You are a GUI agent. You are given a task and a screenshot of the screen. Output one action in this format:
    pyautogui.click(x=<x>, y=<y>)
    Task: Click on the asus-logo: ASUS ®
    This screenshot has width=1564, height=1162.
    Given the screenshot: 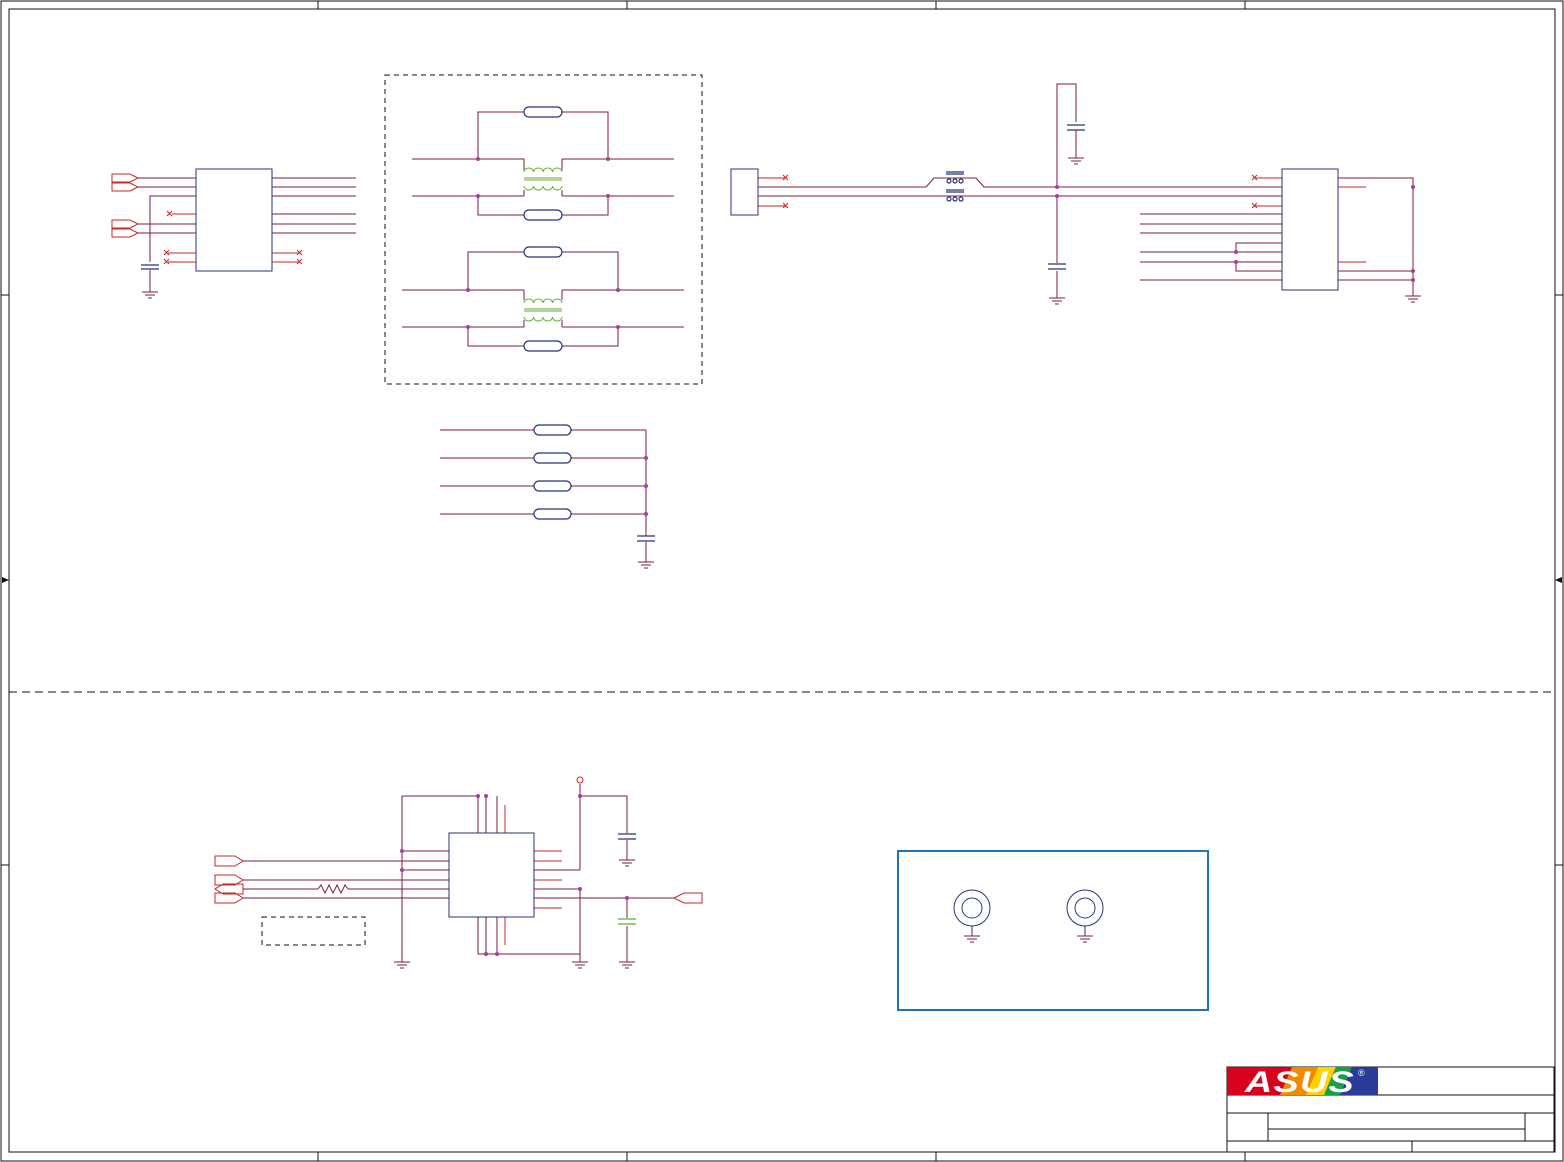 What is the action you would take?
    pyautogui.click(x=1302, y=1082)
    